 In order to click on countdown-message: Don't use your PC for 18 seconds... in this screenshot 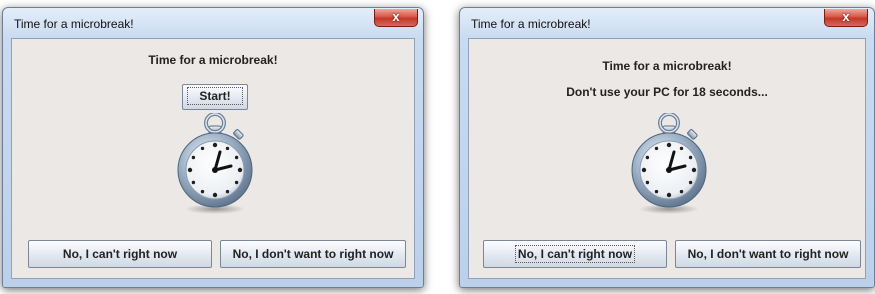, I will do `click(667, 92)`.